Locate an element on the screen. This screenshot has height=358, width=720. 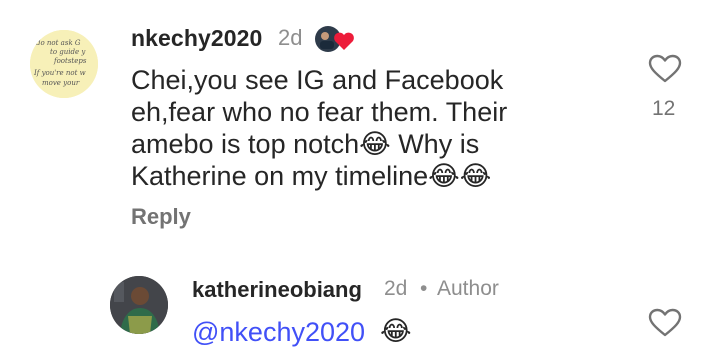
author-badge: Author is located at coordinates (468, 288).